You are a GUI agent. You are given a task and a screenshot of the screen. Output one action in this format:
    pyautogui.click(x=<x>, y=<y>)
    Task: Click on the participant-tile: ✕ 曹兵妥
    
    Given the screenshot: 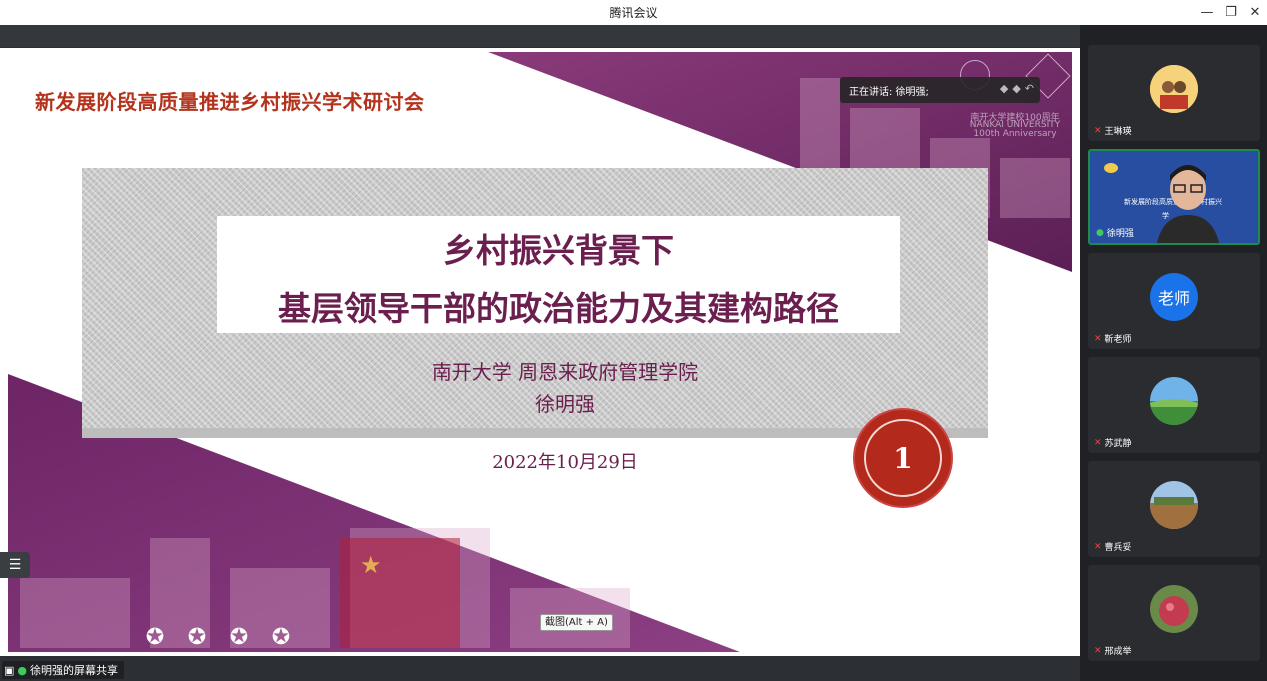 What is the action you would take?
    pyautogui.click(x=1174, y=509)
    